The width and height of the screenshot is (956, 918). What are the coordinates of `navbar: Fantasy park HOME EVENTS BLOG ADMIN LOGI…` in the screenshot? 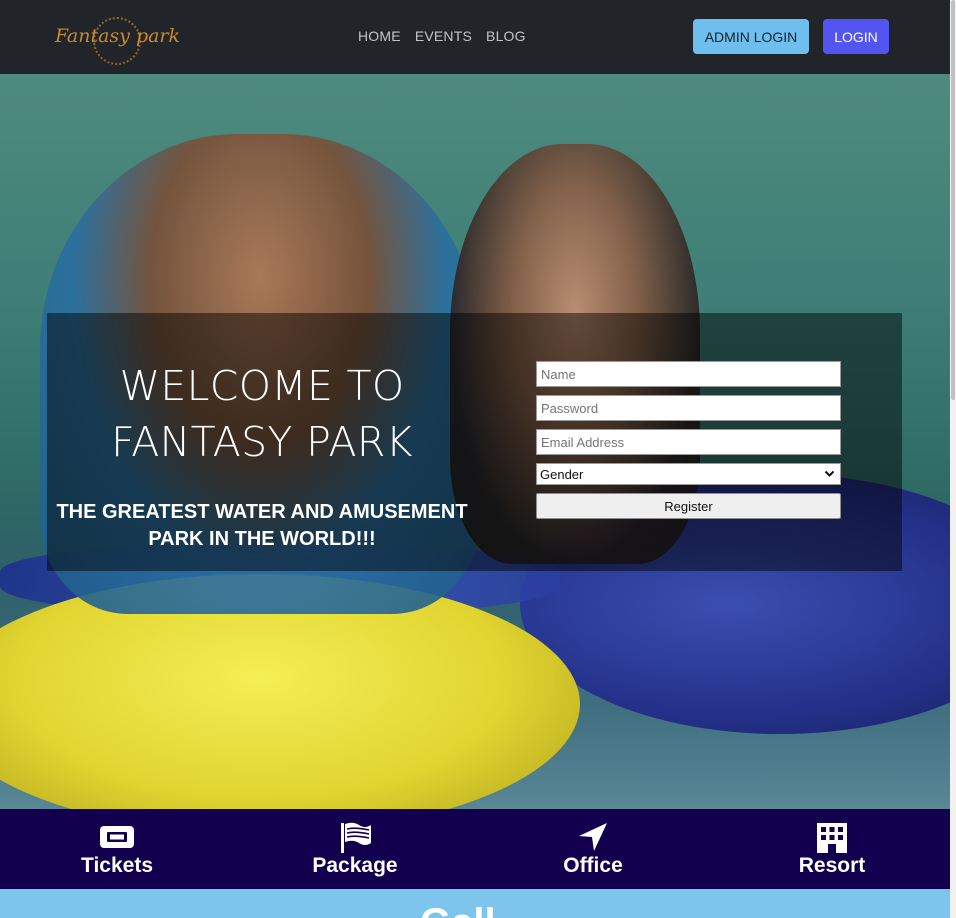 It's located at (475, 37).